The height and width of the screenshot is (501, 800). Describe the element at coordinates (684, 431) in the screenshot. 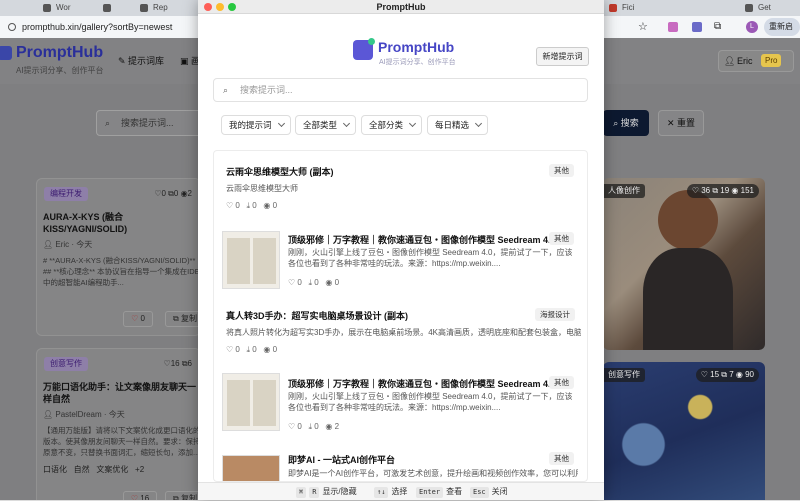

I see `image-card: 创意写作 ♡ 15 ⧉ 7 ◉ 90` at that location.